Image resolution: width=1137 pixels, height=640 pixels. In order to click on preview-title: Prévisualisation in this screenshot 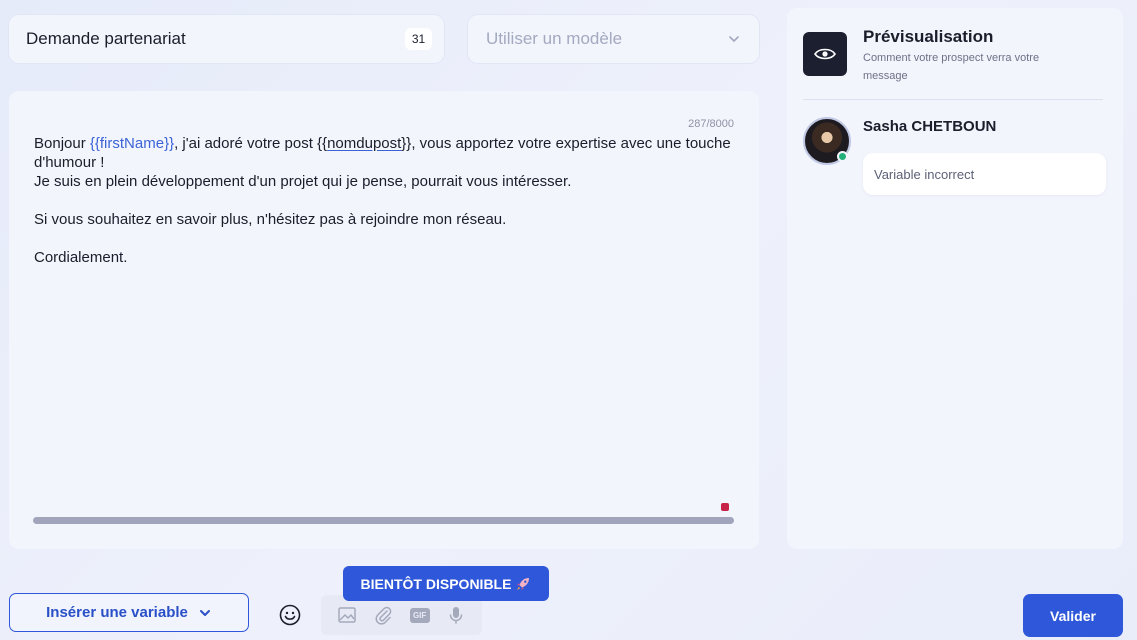, I will do `click(928, 36)`.